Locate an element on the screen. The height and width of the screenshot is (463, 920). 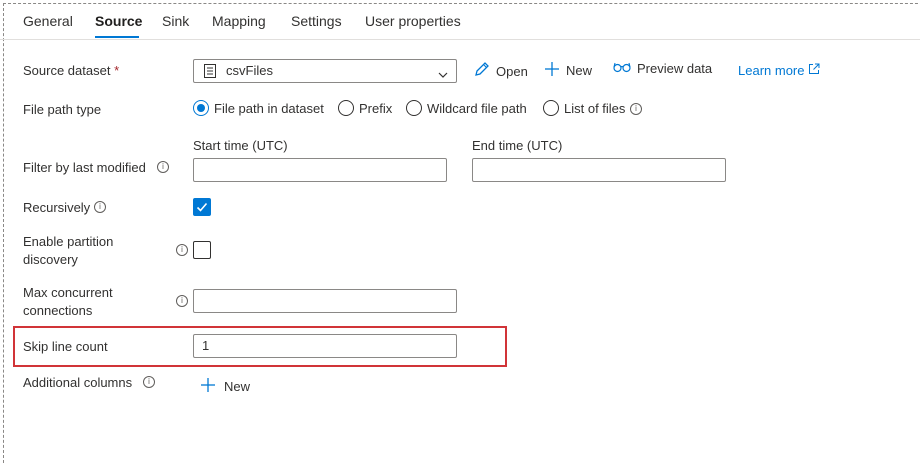
radio-list-of-files: List of files is located at coordinates (584, 108).